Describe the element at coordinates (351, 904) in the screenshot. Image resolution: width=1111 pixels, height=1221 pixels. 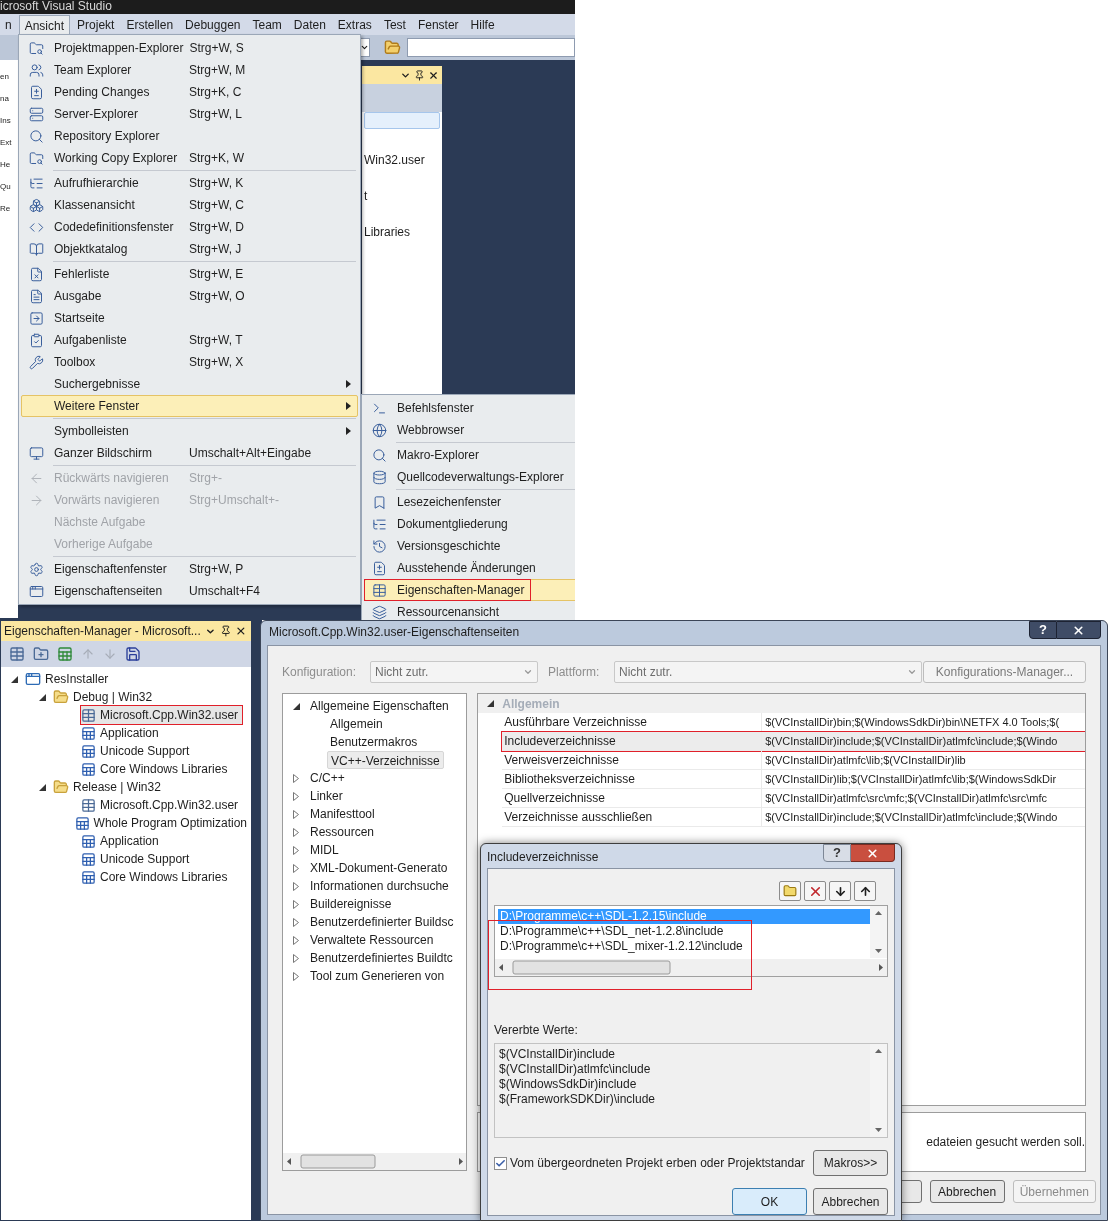
I see `tree-item: Buildereignisse` at that location.